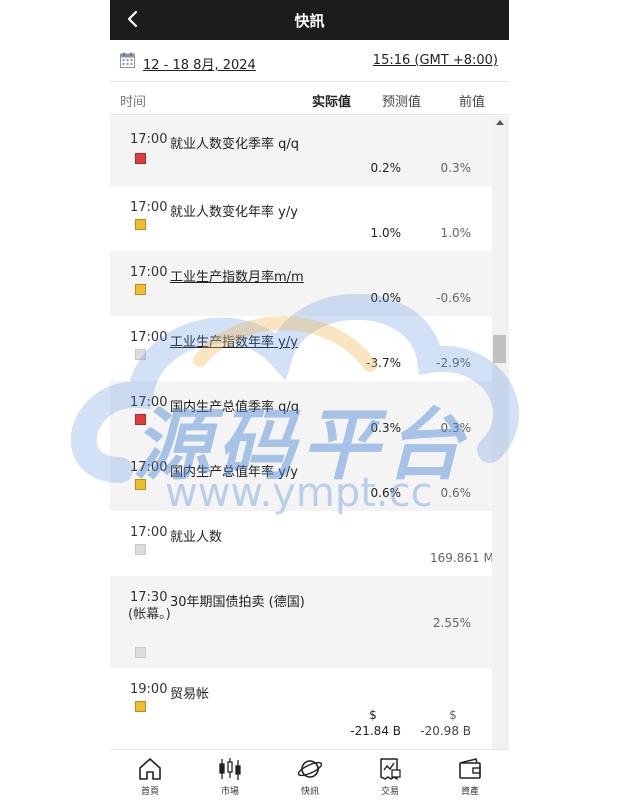 The width and height of the screenshot is (619, 800). I want to click on forecast-value: 0.6%, so click(456, 493).